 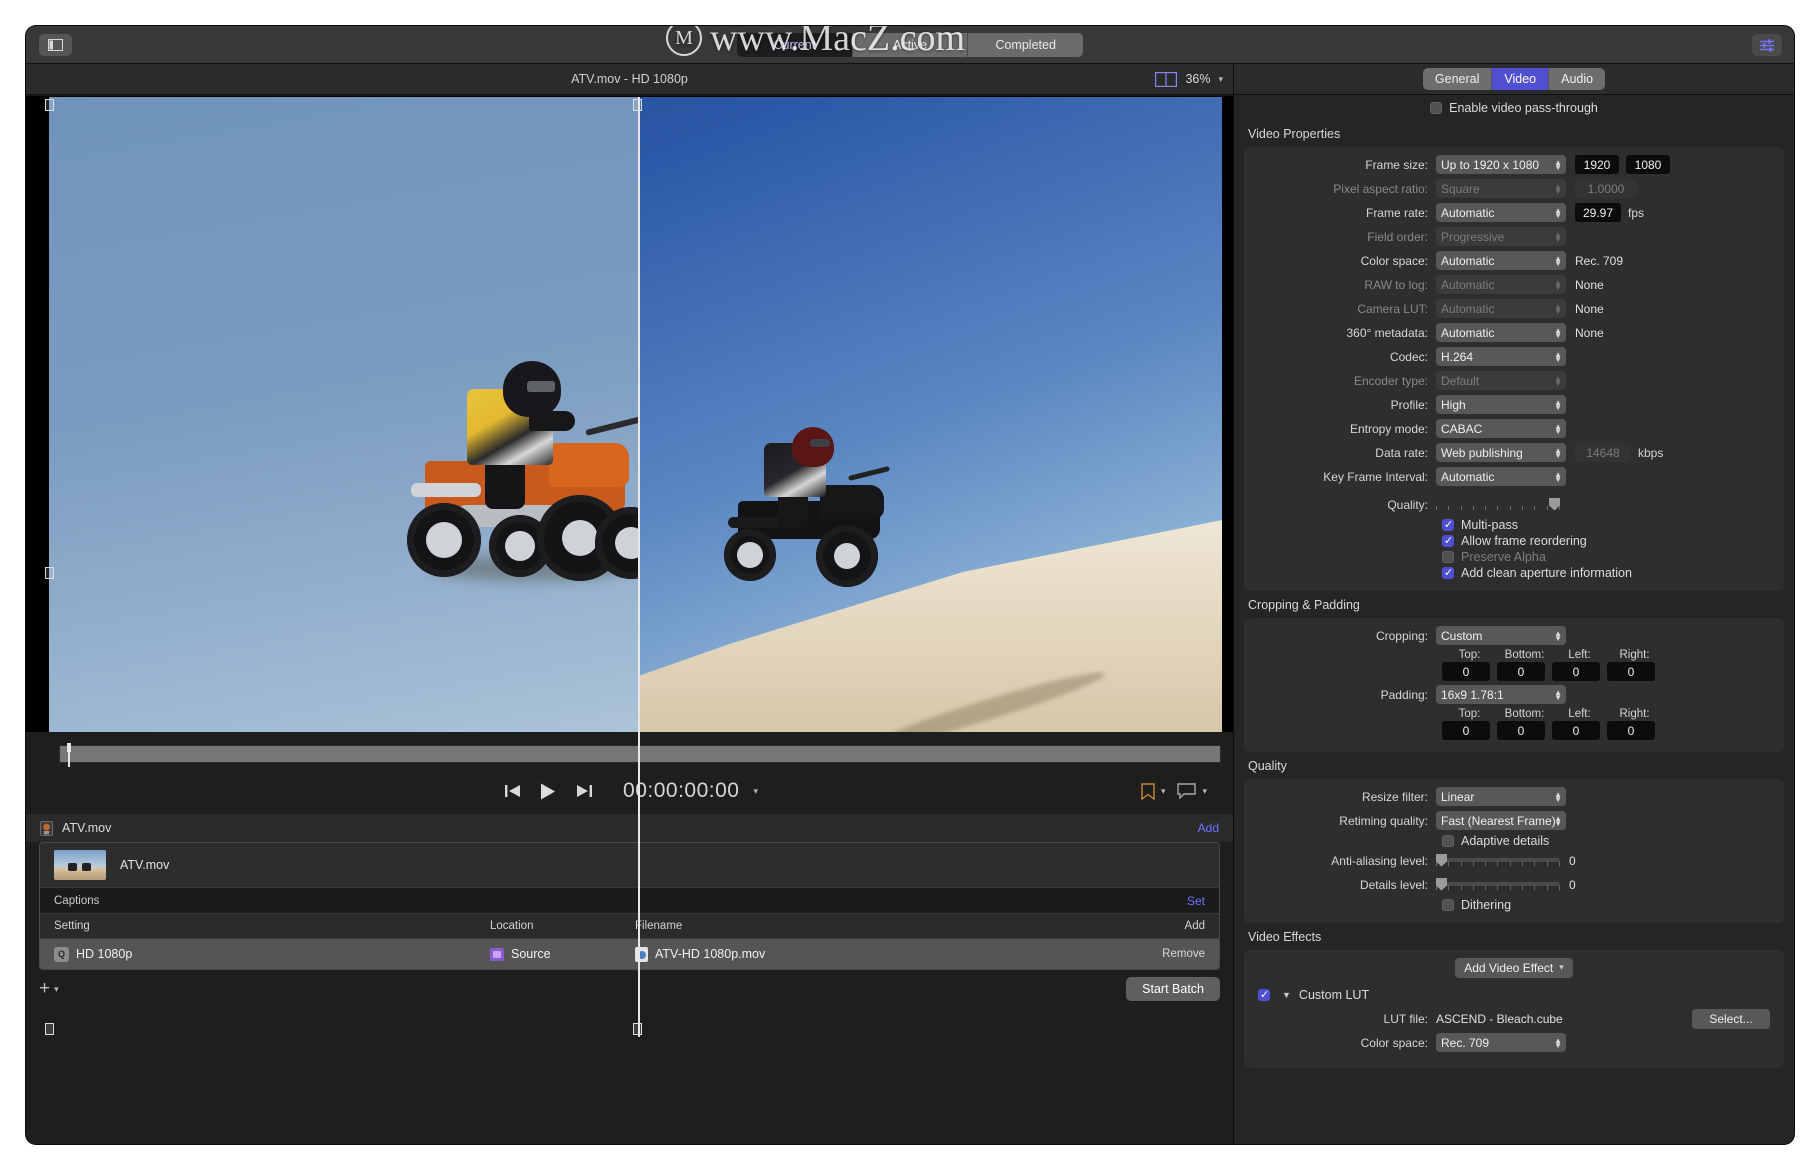 I want to click on retiming-quality-select: Fast (Nearest Frame) ▲ ▼, so click(x=1501, y=820).